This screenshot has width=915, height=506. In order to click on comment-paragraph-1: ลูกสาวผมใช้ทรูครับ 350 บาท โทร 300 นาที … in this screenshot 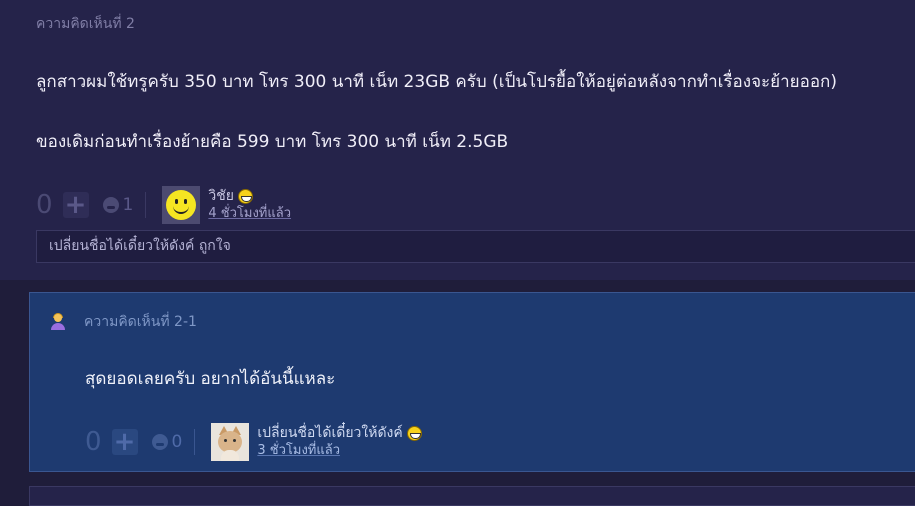, I will do `click(436, 82)`.